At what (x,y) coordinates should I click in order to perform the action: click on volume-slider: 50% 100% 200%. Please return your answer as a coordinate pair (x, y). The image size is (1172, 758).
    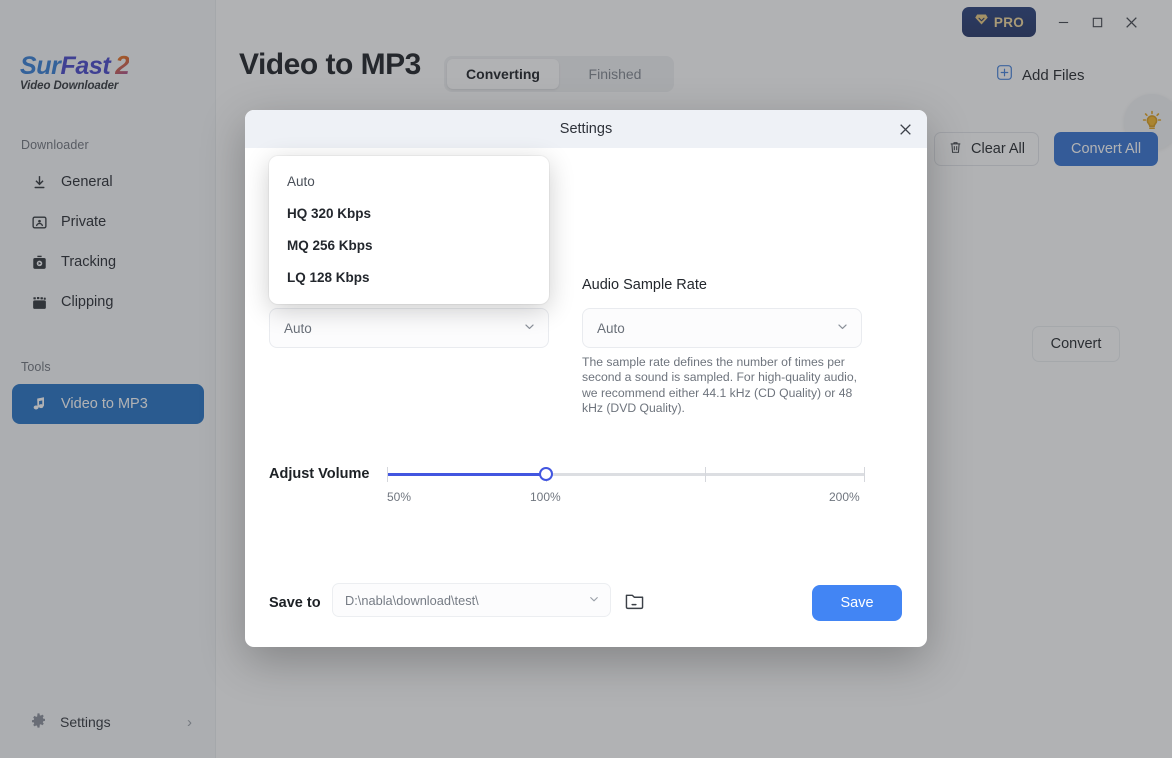
    Looking at the image, I should click on (626, 485).